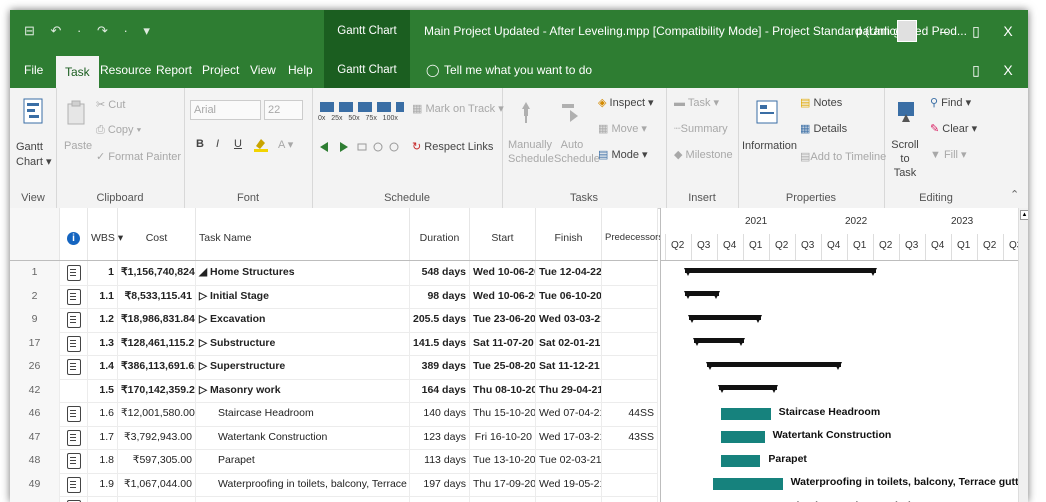 The width and height of the screenshot is (1046, 502). Describe the element at coordinates (823, 128) in the screenshot. I see `details-button: ▦ Details` at that location.